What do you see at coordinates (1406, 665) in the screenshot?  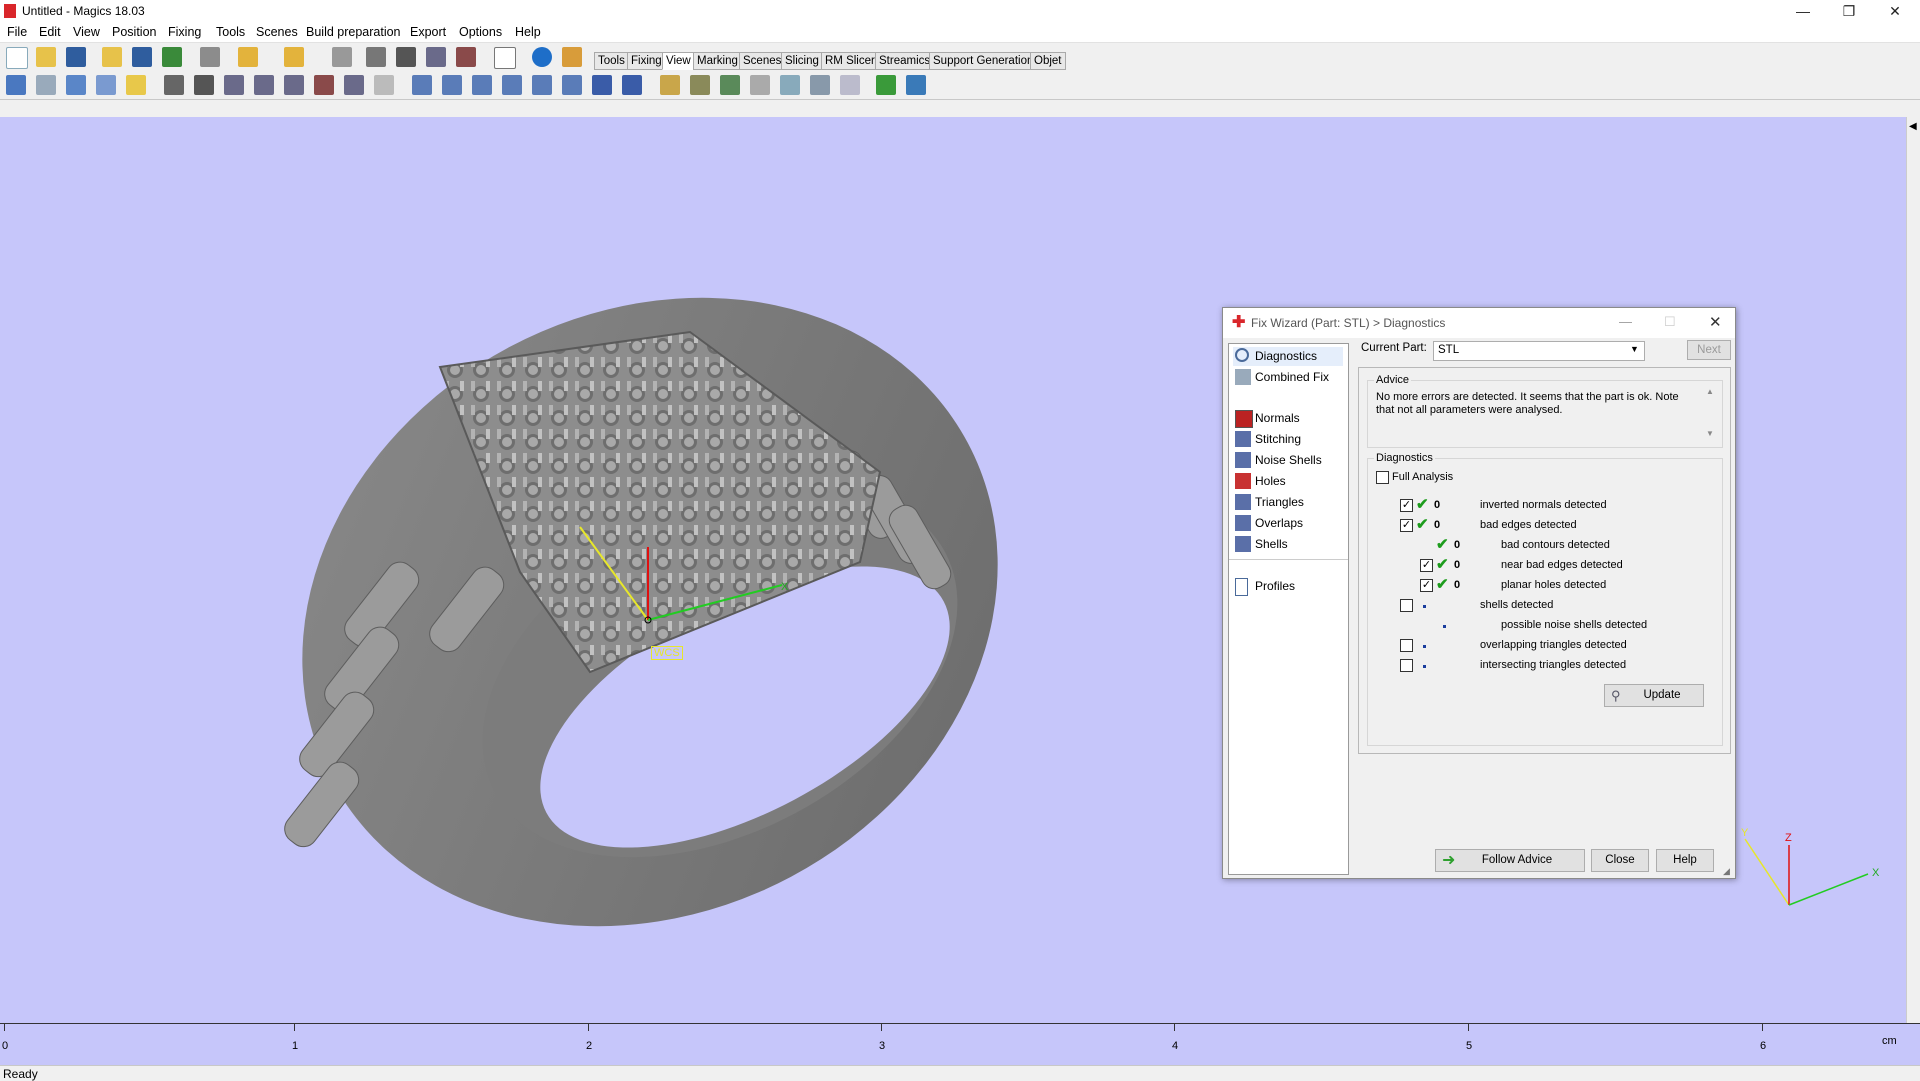 I see `intersecting-triangles-checkbox` at bounding box center [1406, 665].